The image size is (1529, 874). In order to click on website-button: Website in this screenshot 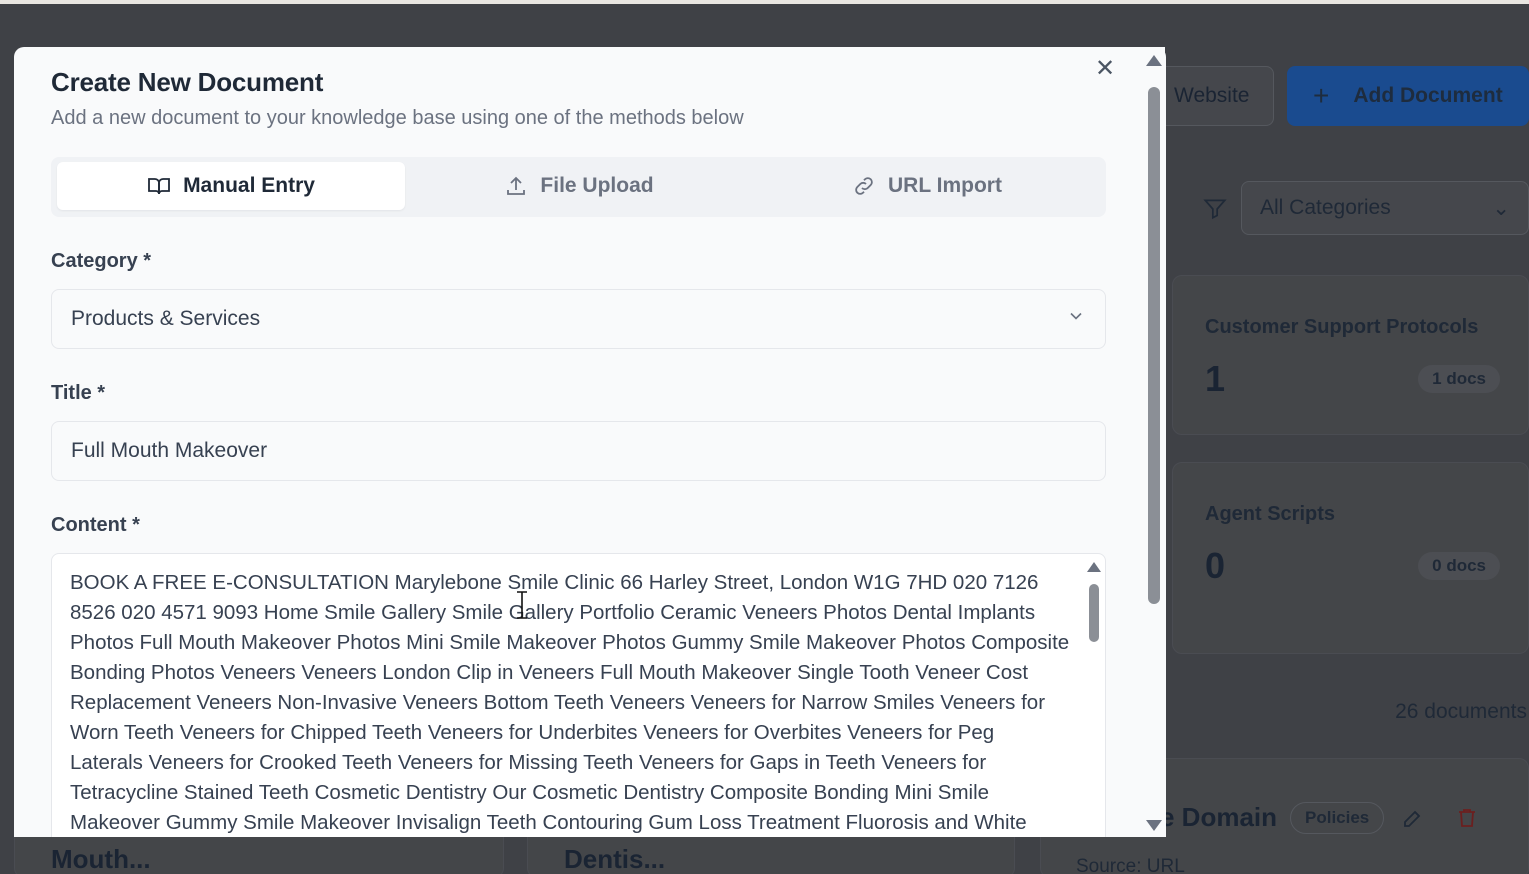, I will do `click(1211, 96)`.